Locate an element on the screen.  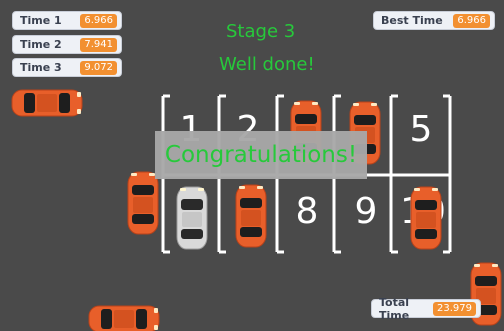
moving-car-left is located at coordinates (143, 203).